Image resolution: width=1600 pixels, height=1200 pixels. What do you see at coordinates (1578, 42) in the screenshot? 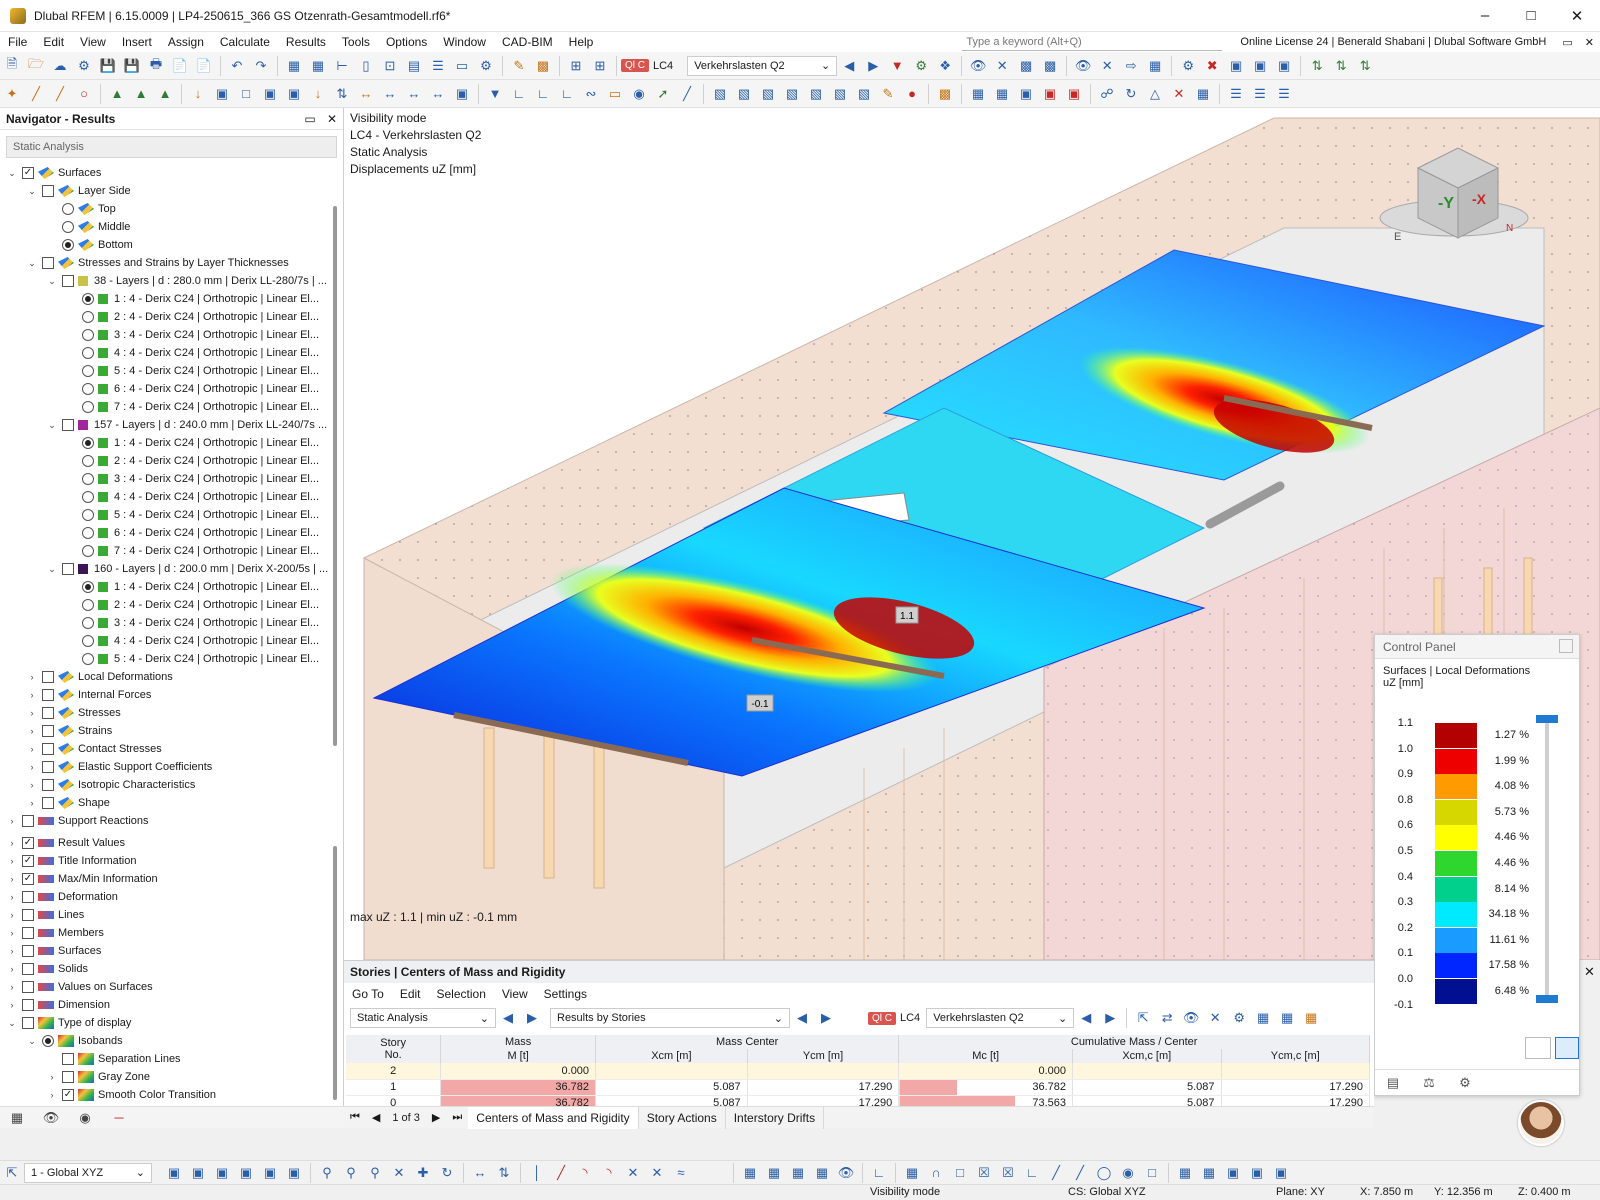
I see `mdi-window-buttons: ▭ ✕` at bounding box center [1578, 42].